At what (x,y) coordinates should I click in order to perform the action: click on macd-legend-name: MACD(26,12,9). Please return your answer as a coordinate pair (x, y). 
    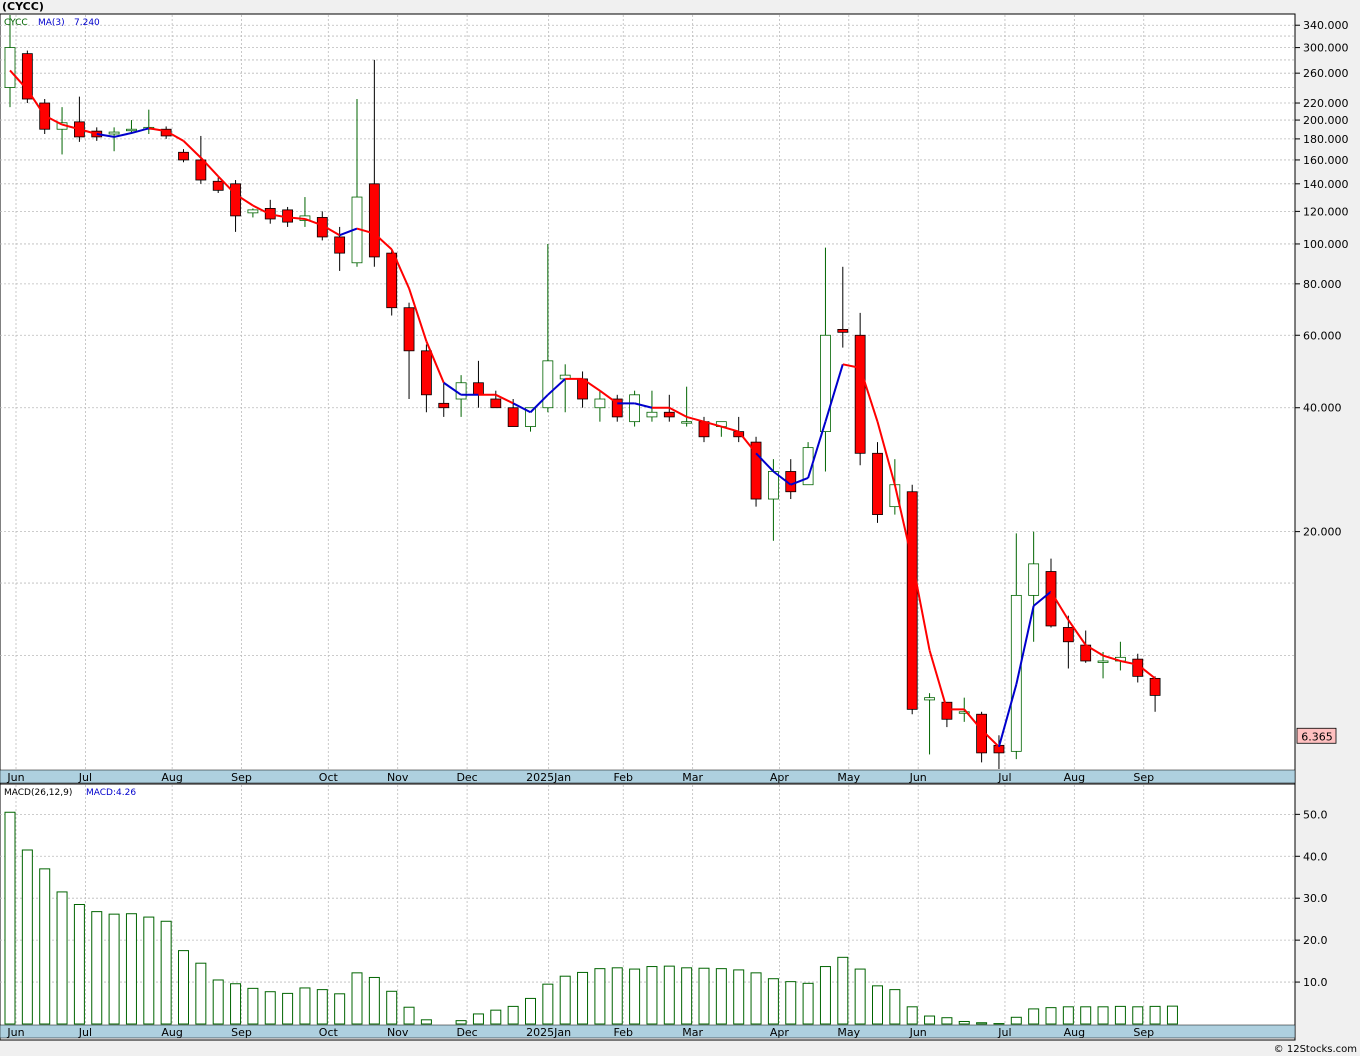
    Looking at the image, I should click on (38, 793).